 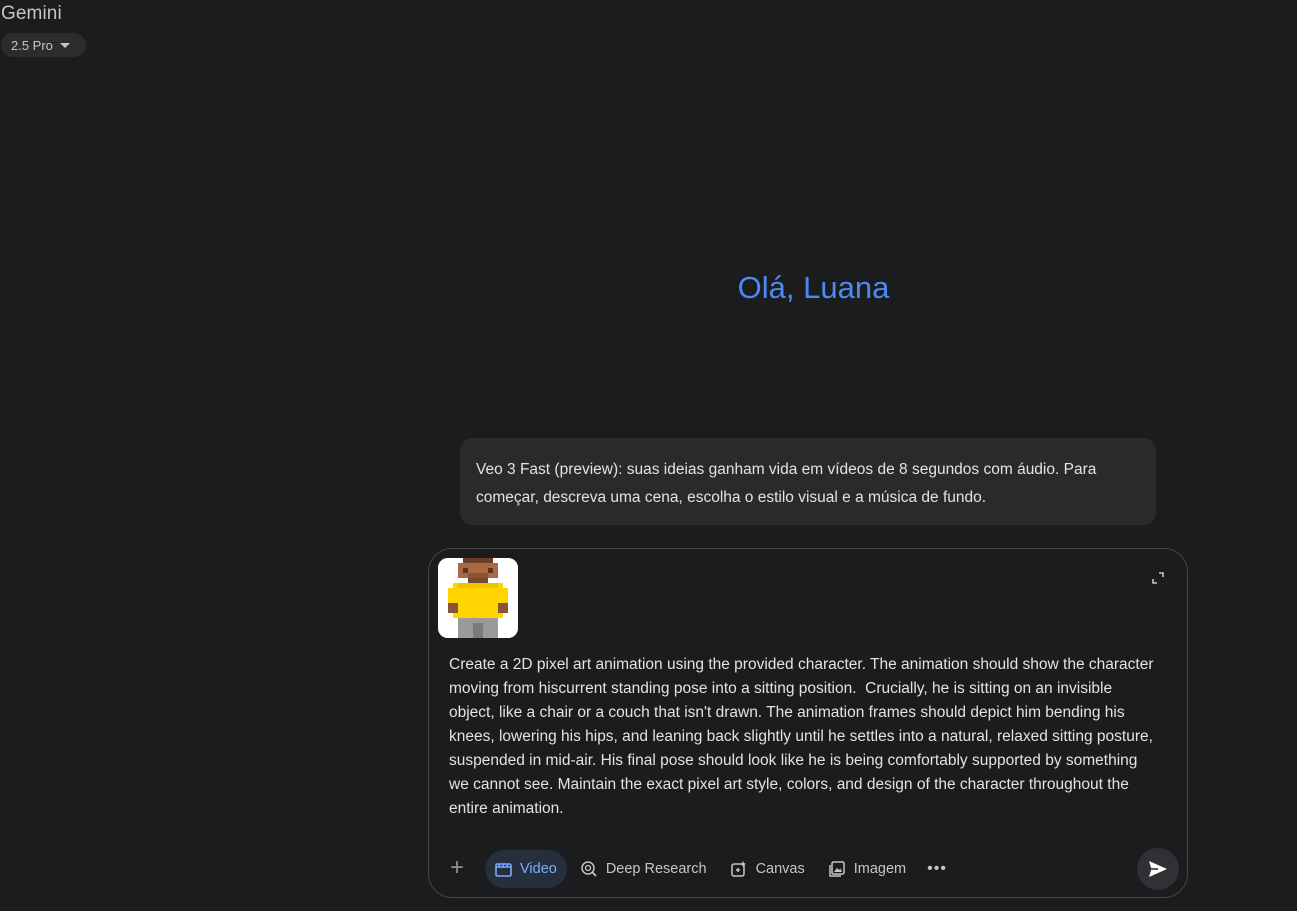 What do you see at coordinates (64, 45) in the screenshot?
I see `chevron-down-icon` at bounding box center [64, 45].